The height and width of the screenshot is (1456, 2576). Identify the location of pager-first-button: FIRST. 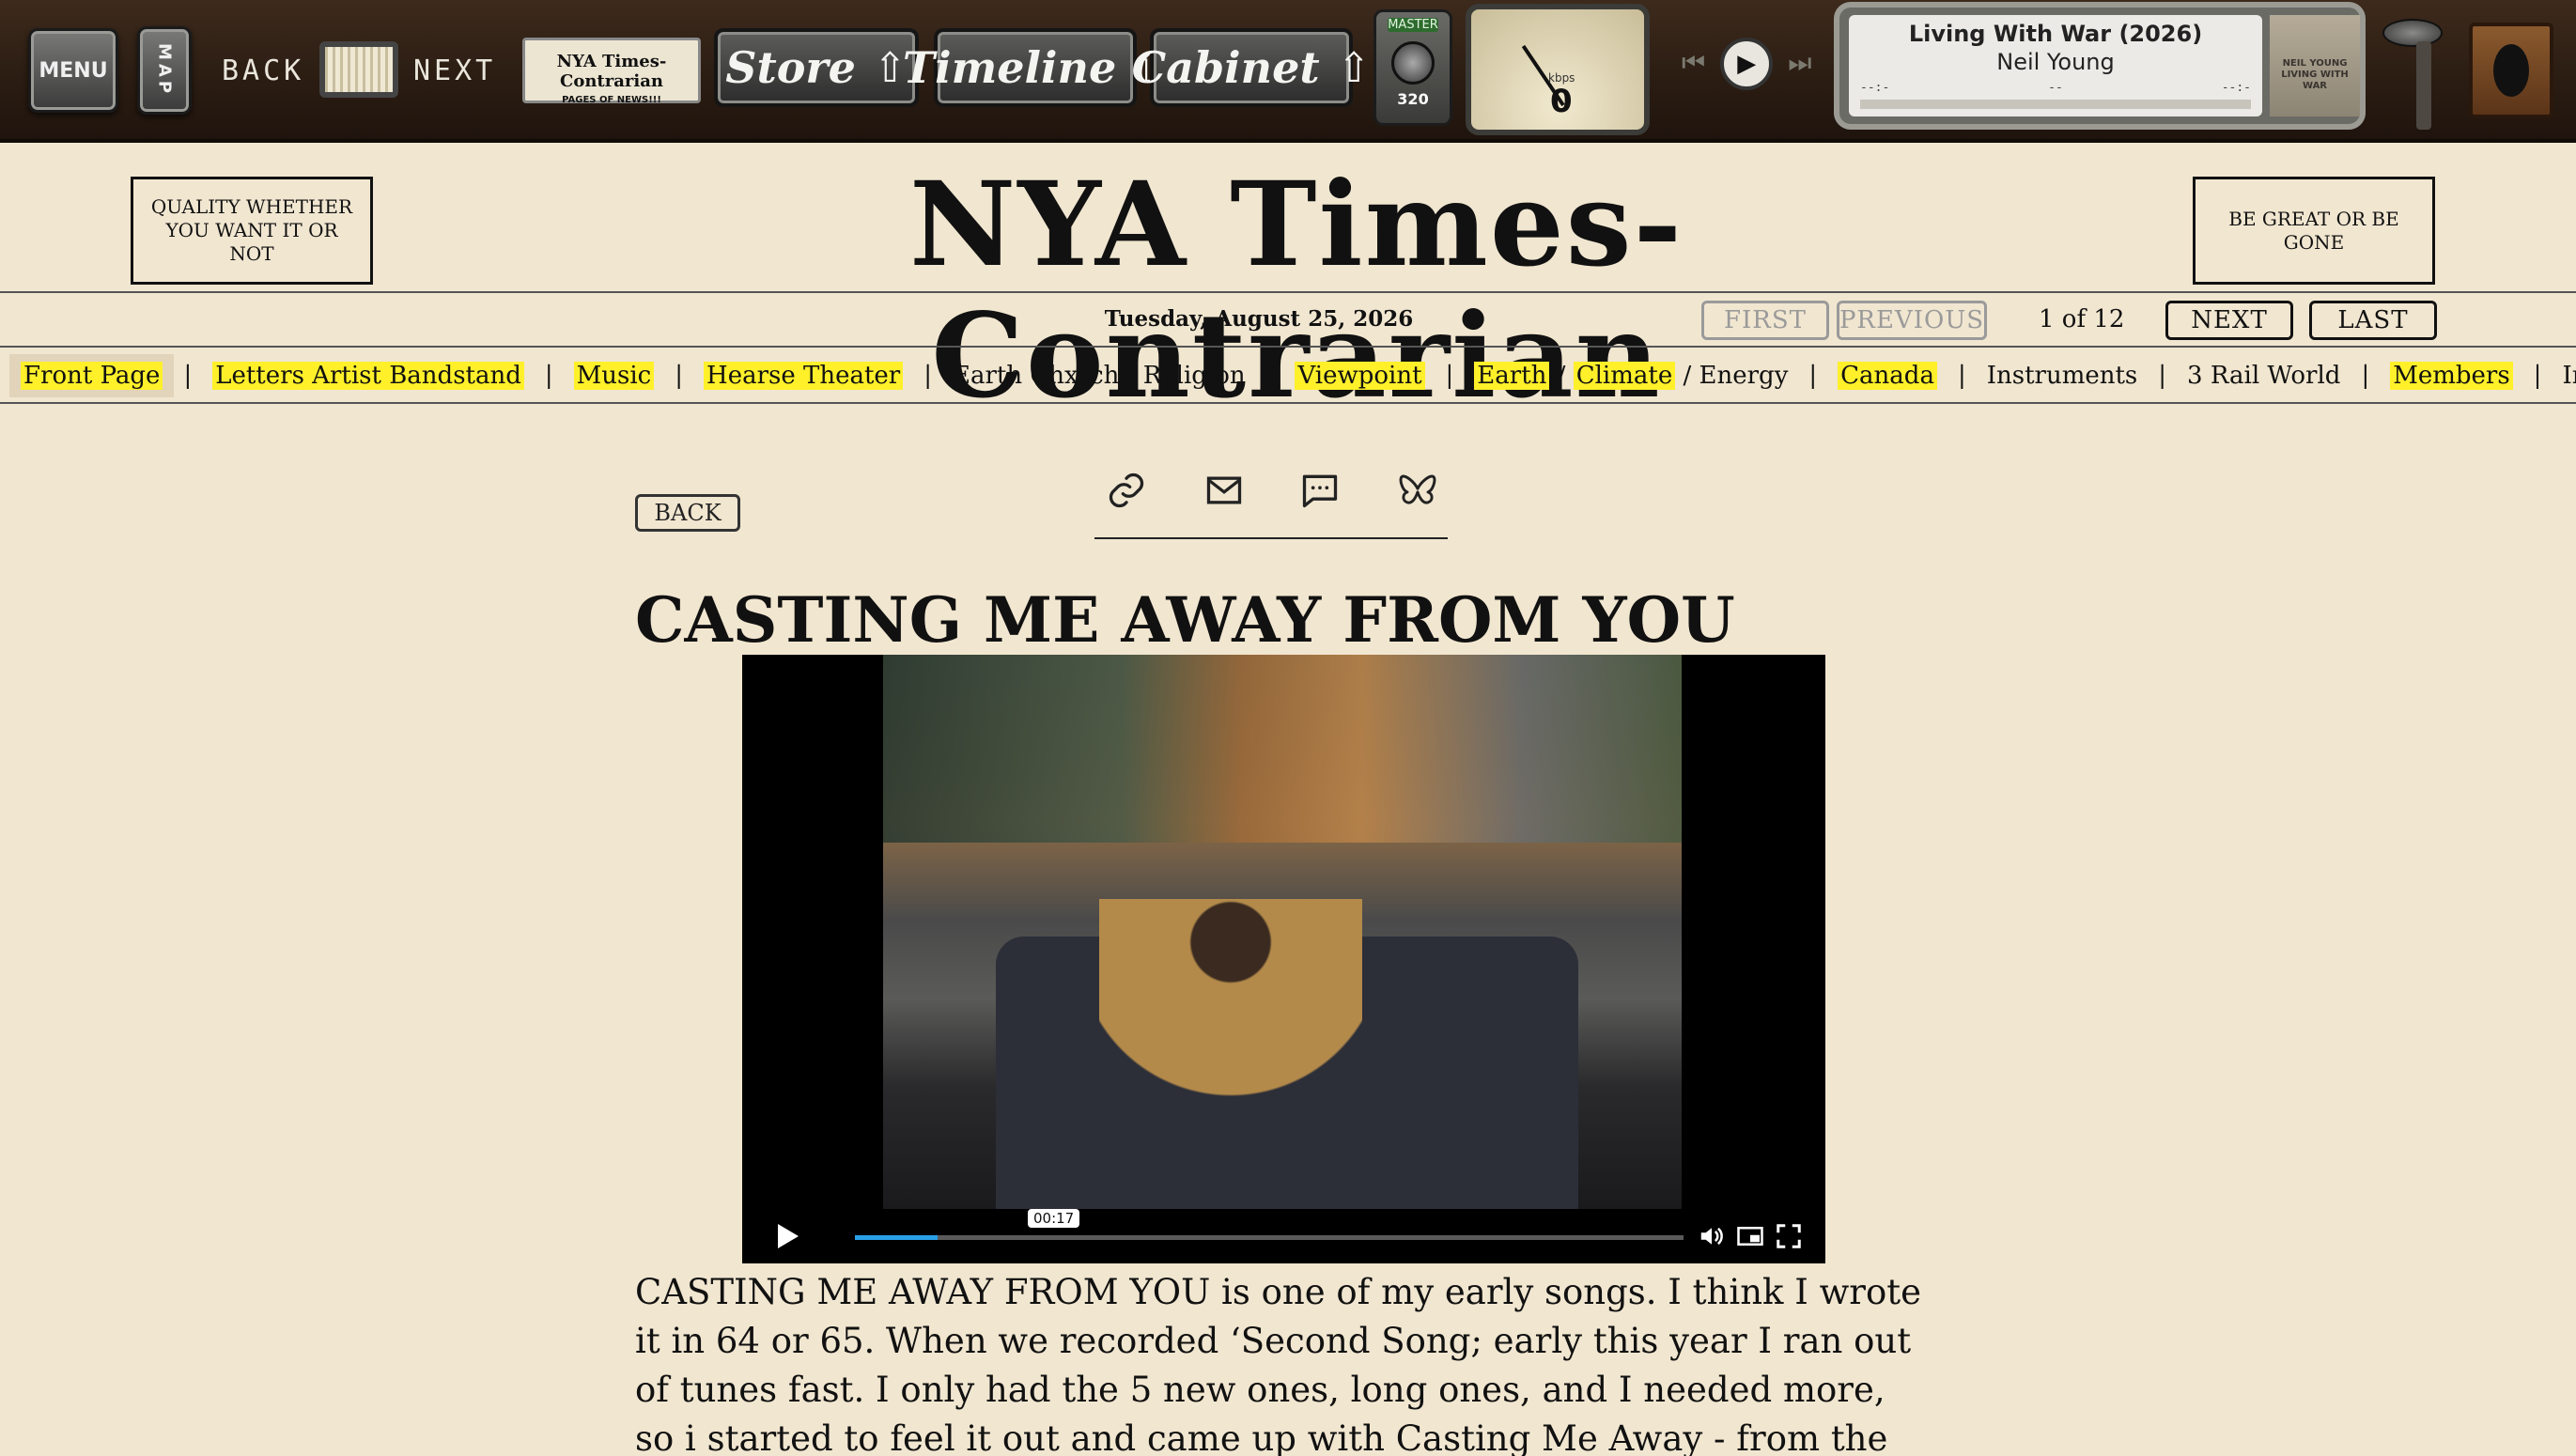
(1765, 320).